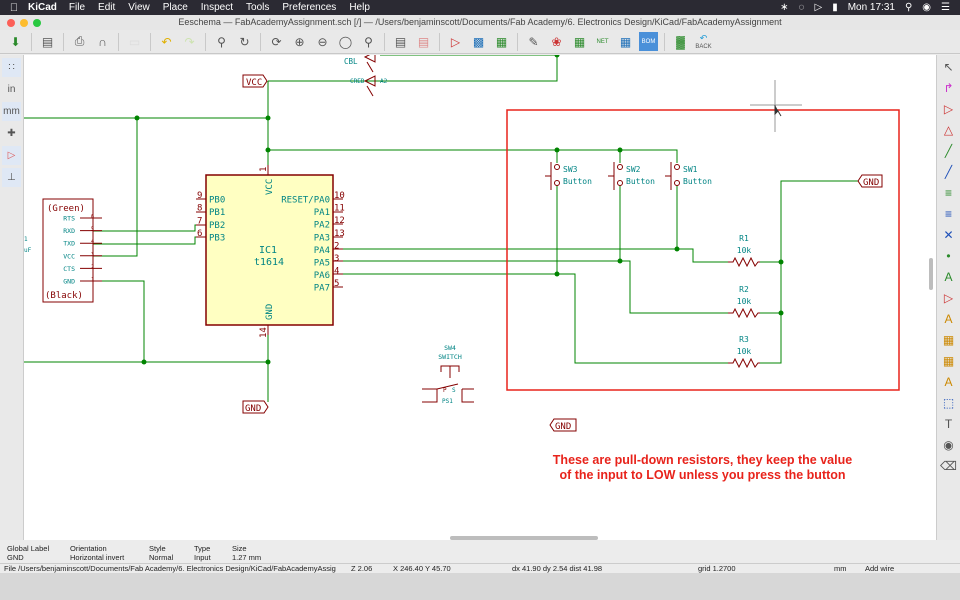  Describe the element at coordinates (47, 41) in the screenshot. I see `page-settings-icon: ▤` at that location.